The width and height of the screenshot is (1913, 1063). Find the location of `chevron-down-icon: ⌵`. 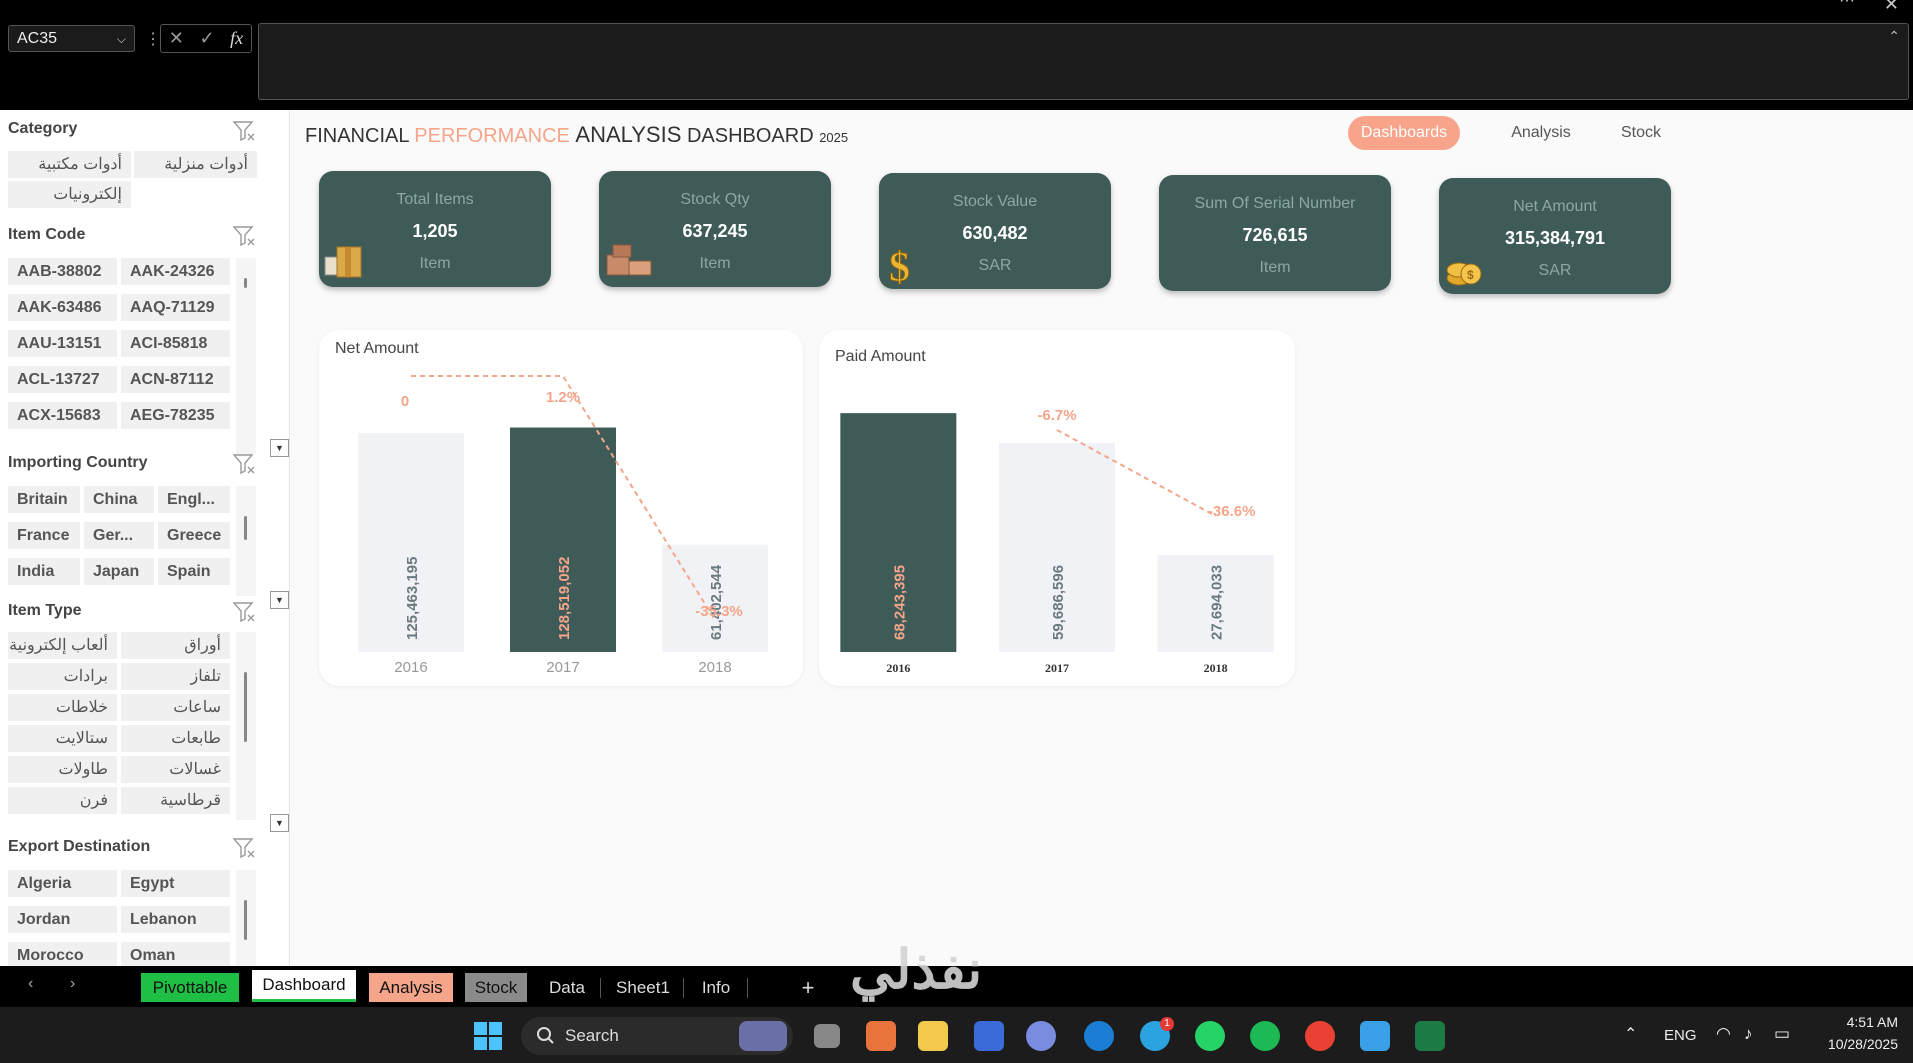

chevron-down-icon: ⌵ is located at coordinates (121, 39).